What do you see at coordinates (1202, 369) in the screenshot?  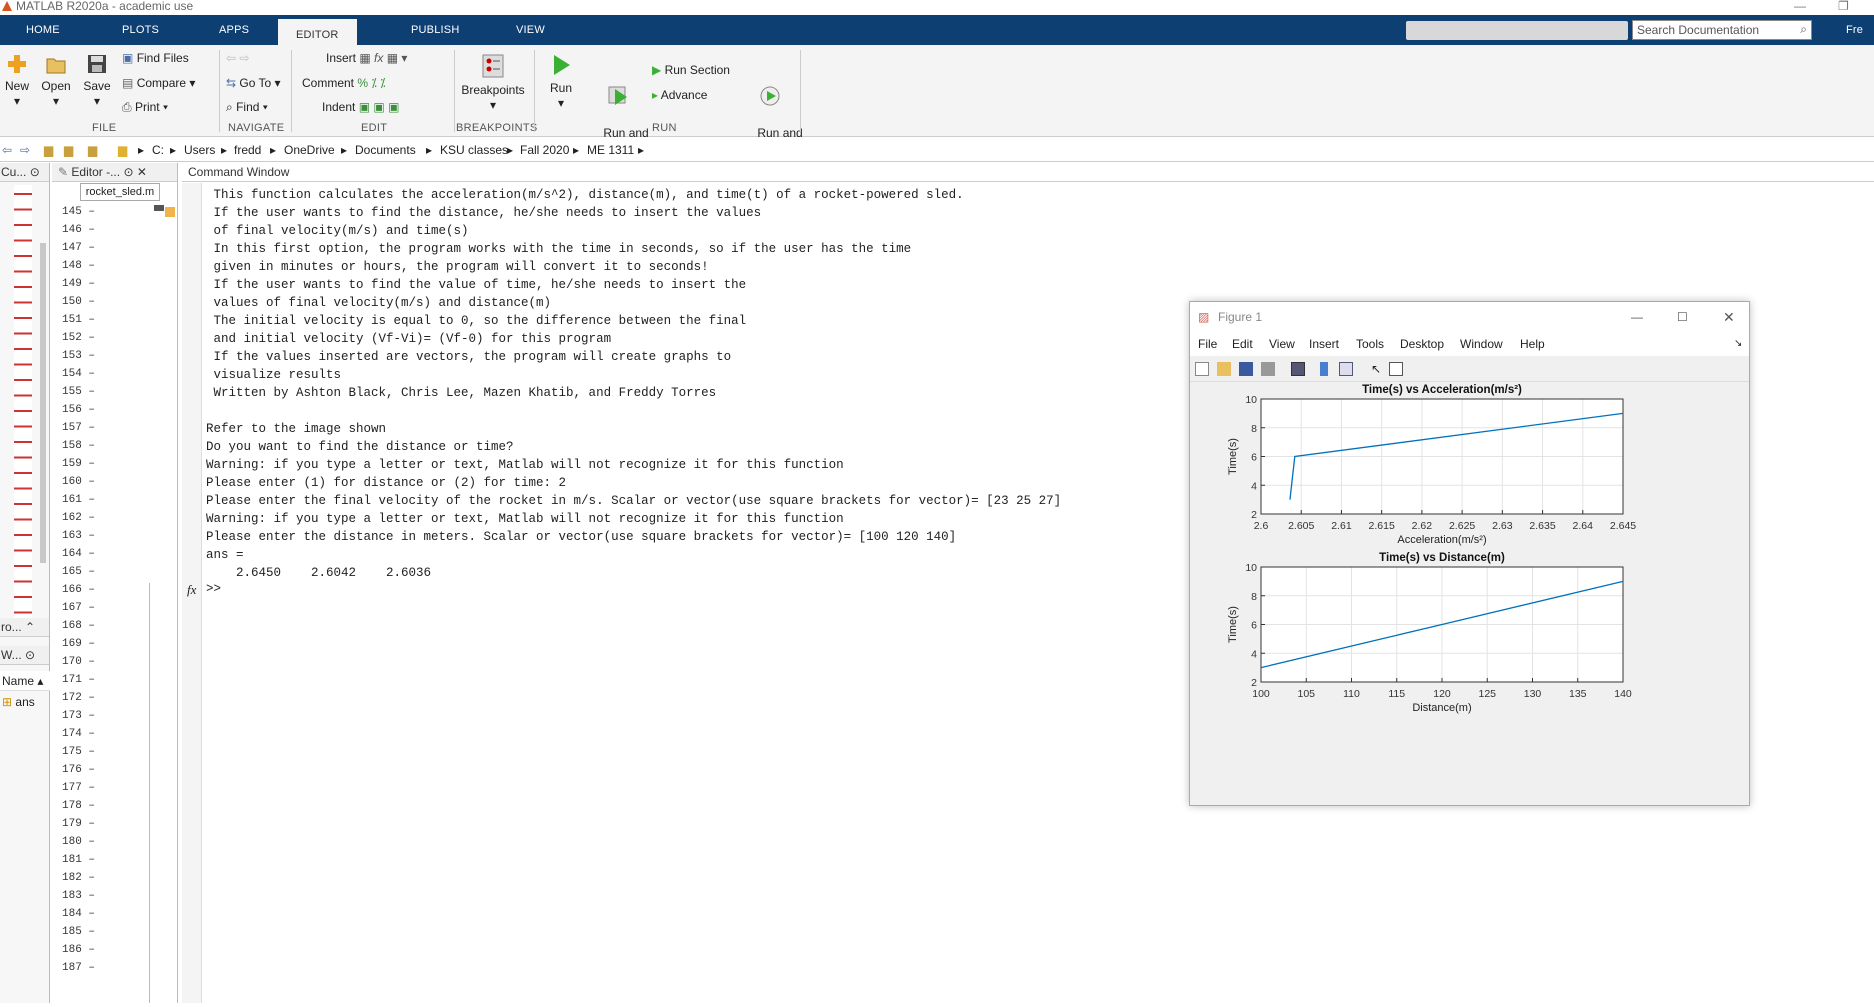 I see `new-figure-icon` at bounding box center [1202, 369].